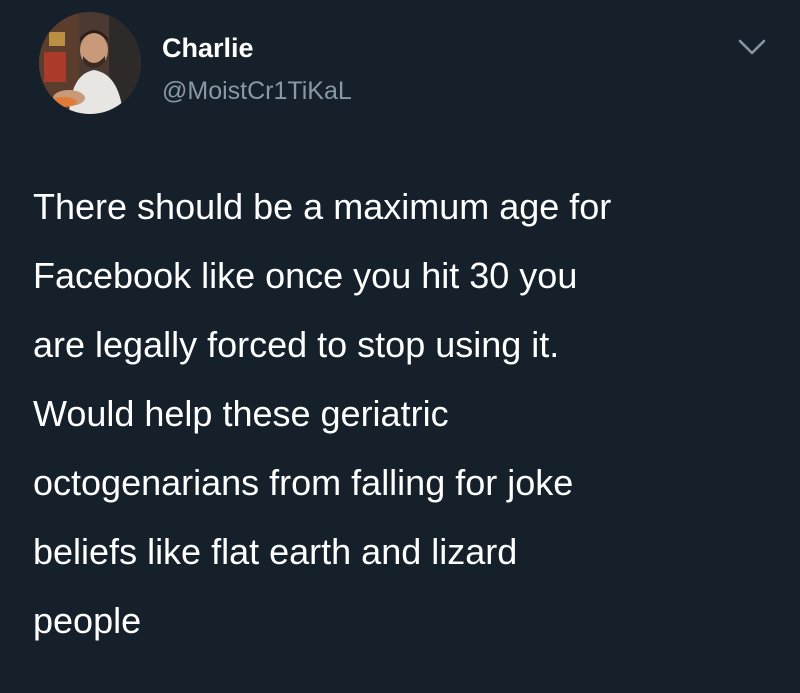  Describe the element at coordinates (241, 413) in the screenshot. I see `tweet-text-line: Would help these geriatric` at that location.